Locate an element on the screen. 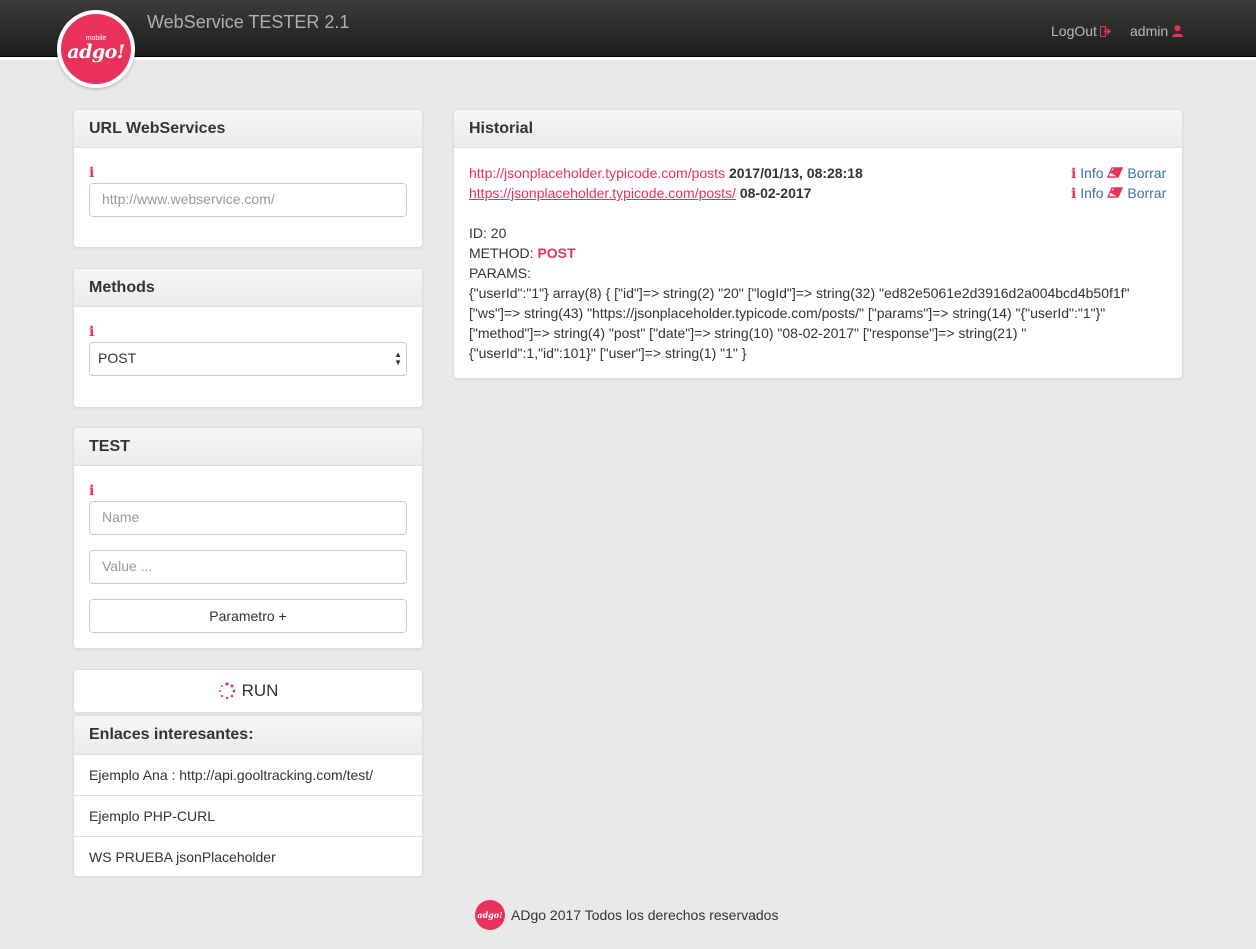  logo-badge: mobile adgo! is located at coordinates (96, 49).